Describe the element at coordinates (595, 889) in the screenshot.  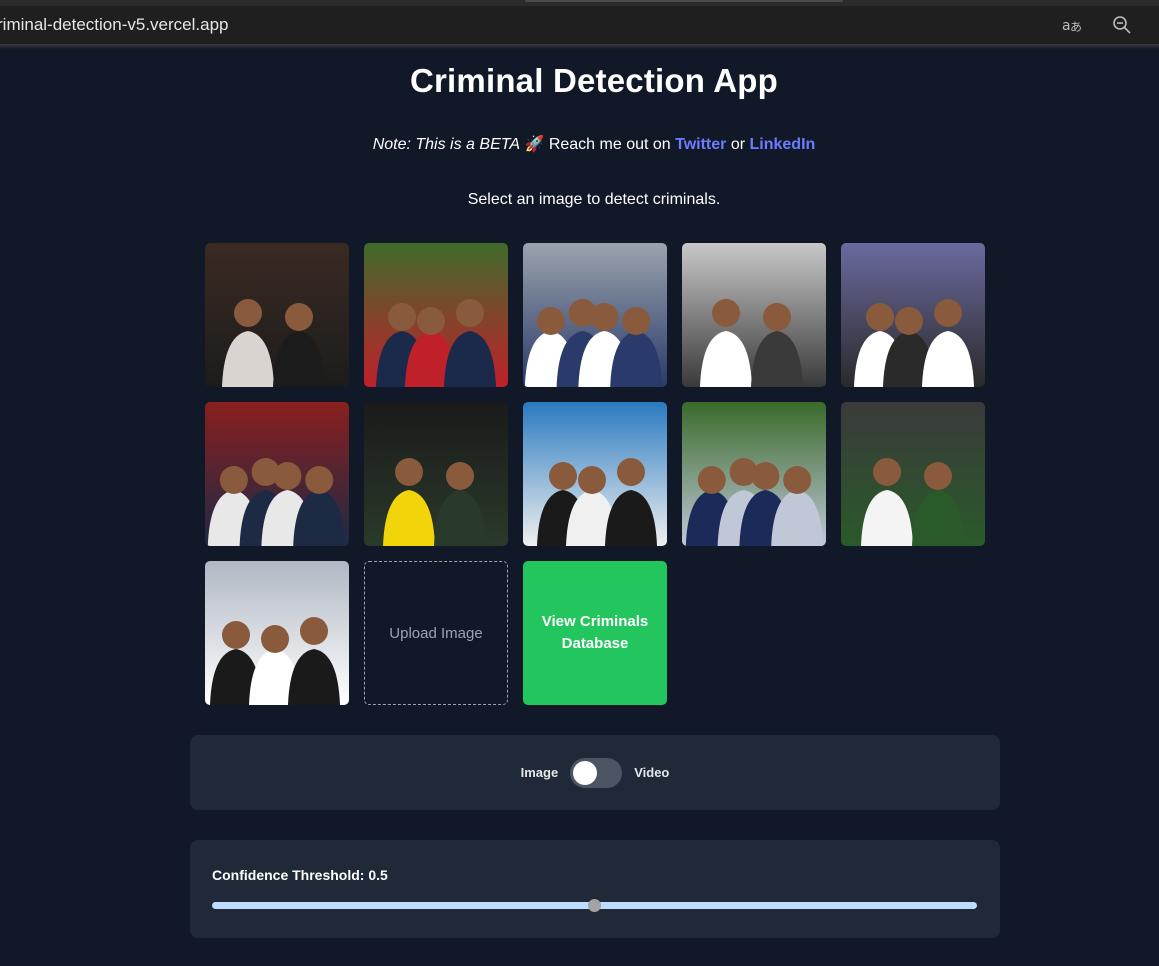
I see `confidence-threshold-panel: Confidence Threshold: 0.5` at that location.